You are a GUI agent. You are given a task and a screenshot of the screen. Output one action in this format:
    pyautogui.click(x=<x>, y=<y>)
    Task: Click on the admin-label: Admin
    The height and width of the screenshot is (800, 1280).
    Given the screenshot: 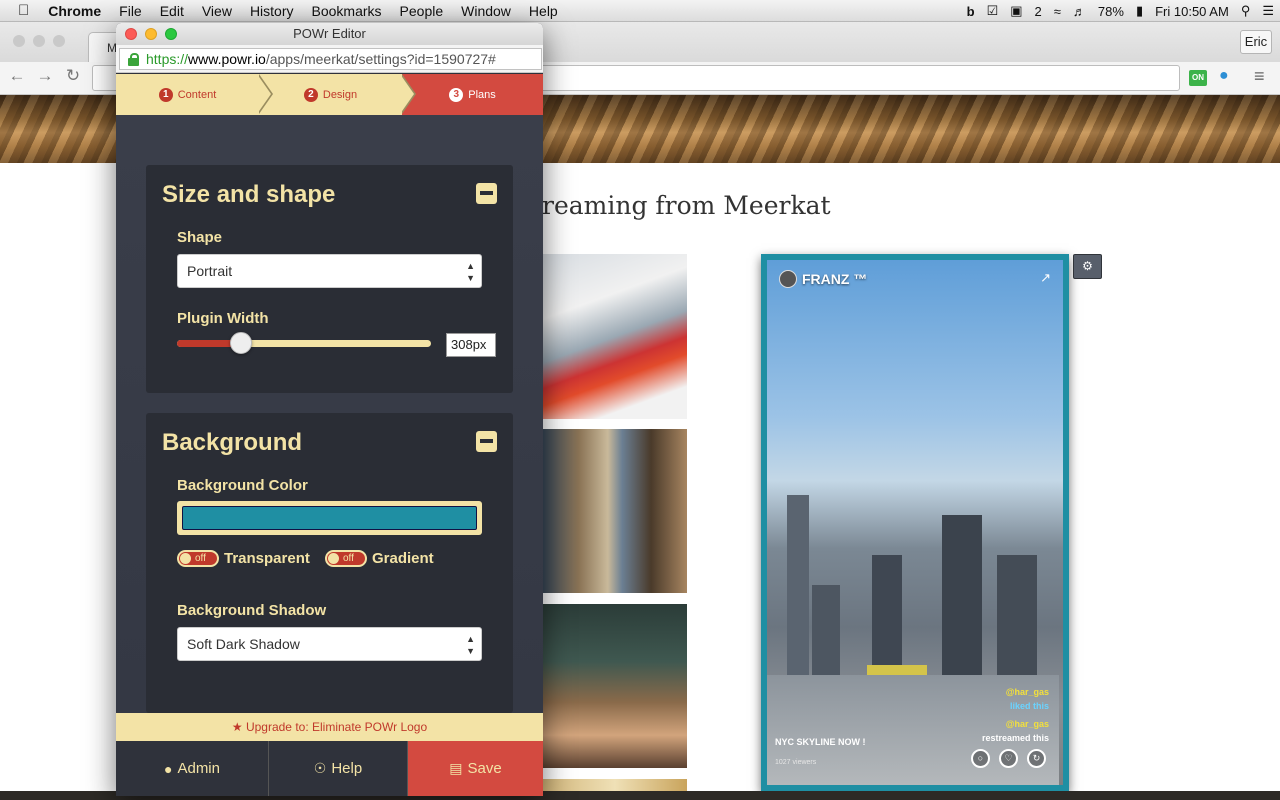 What is the action you would take?
    pyautogui.click(x=198, y=768)
    